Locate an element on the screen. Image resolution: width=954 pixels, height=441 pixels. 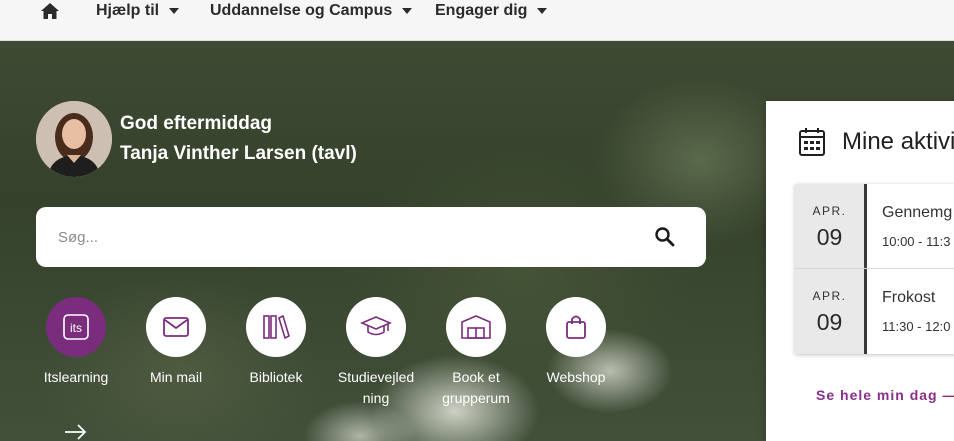
shortcut-library: Bibliotek is located at coordinates (276, 342).